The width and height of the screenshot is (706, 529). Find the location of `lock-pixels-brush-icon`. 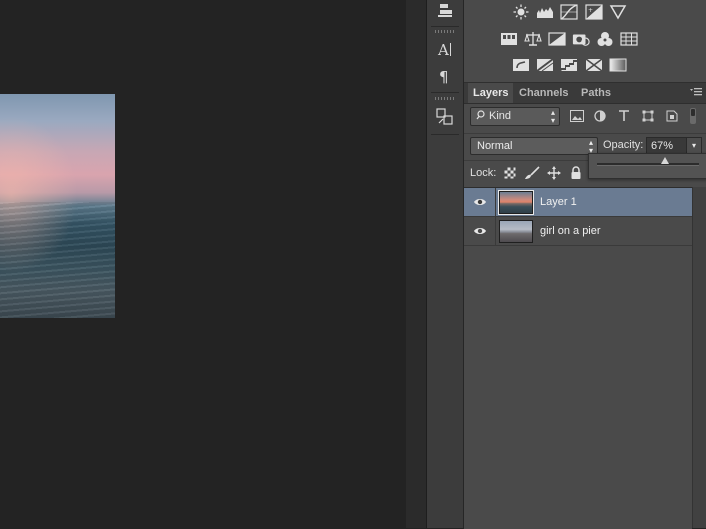

lock-pixels-brush-icon is located at coordinates (532, 173).